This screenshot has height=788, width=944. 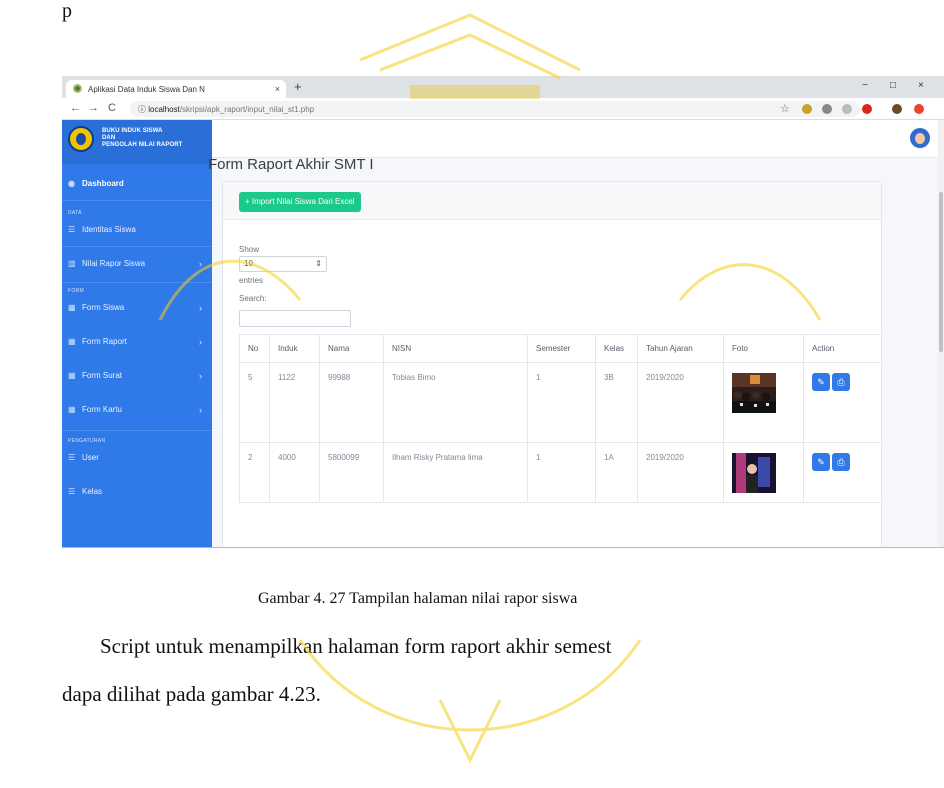 What do you see at coordinates (351, 348) in the screenshot?
I see `column-header: Nama` at bounding box center [351, 348].